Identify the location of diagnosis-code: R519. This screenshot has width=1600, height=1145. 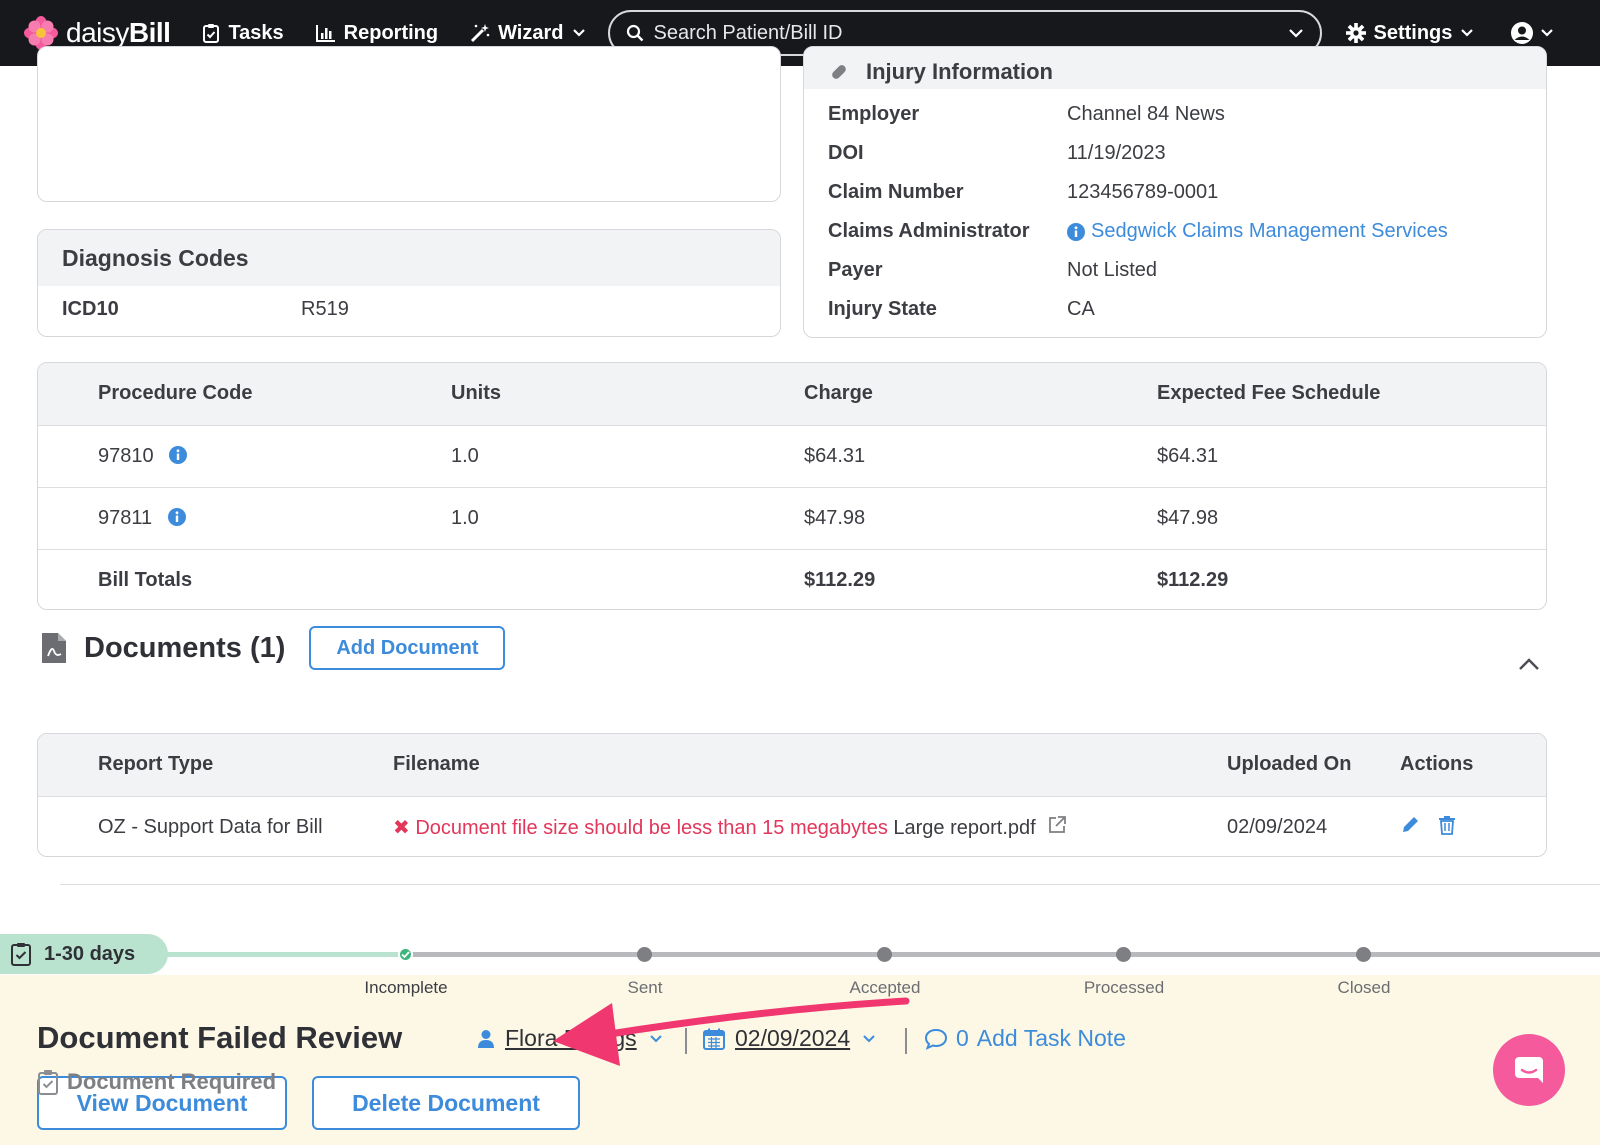
(325, 309).